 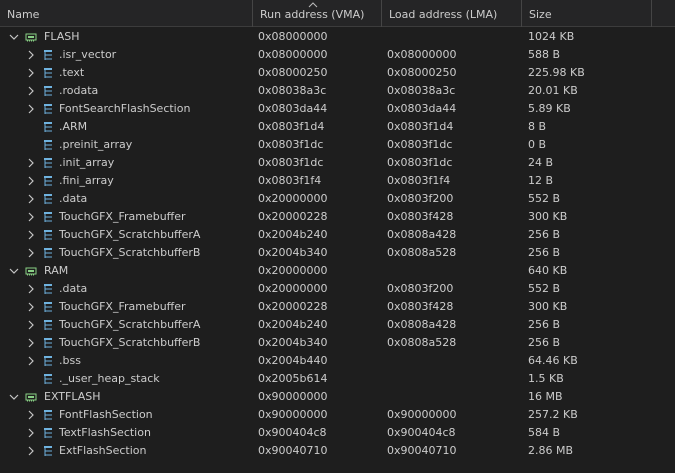 I want to click on row-name: EXTFLASH, so click(x=72, y=396).